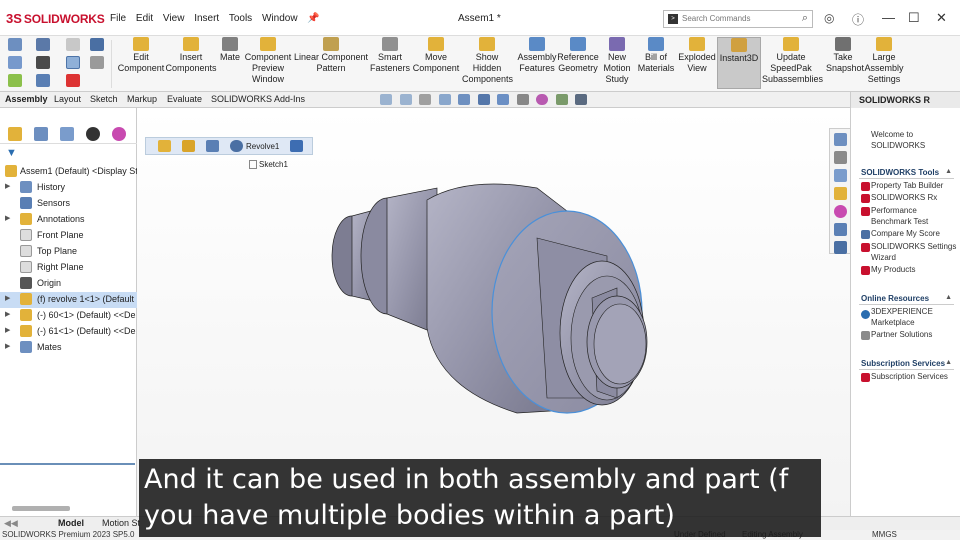 The image size is (960, 540). Describe the element at coordinates (67, 134) in the screenshot. I see `configuration-manager-tab-icon` at that location.